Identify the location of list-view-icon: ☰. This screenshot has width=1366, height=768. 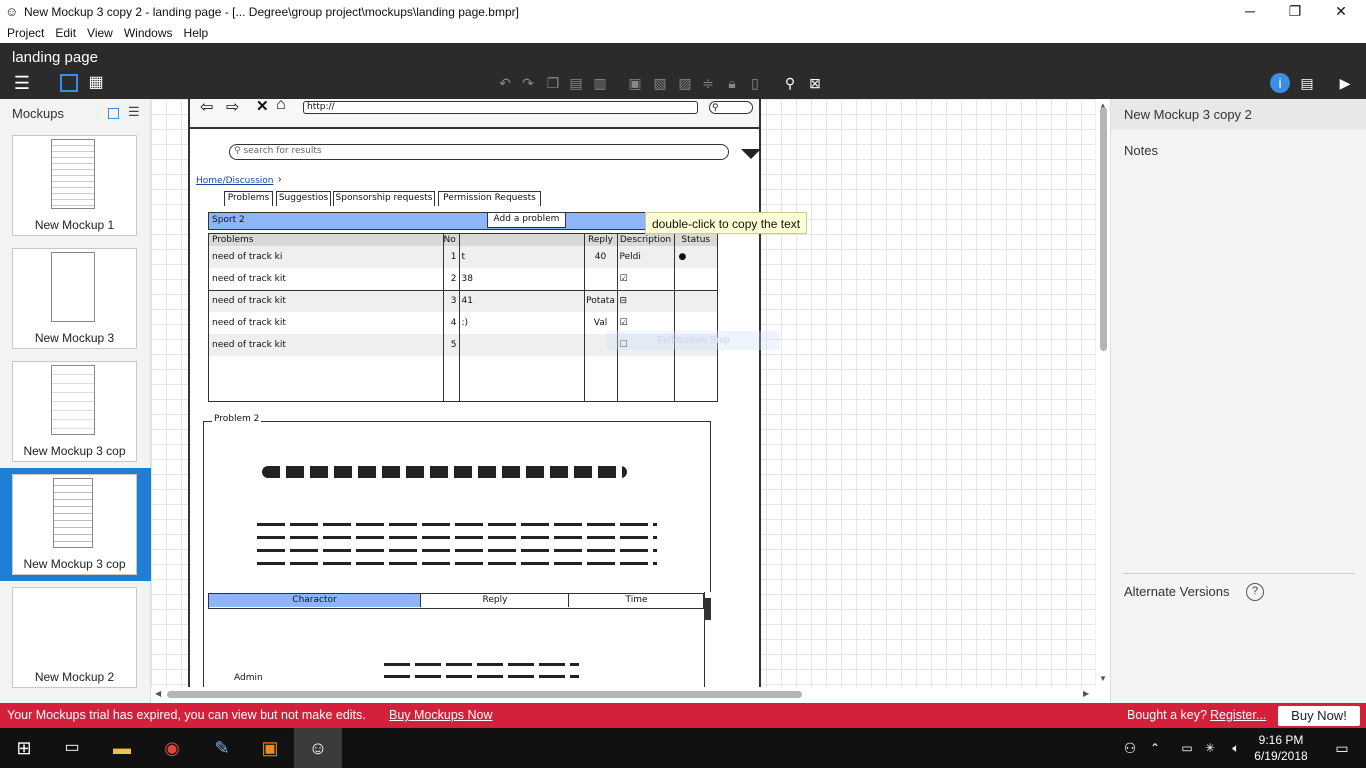
(134, 112).